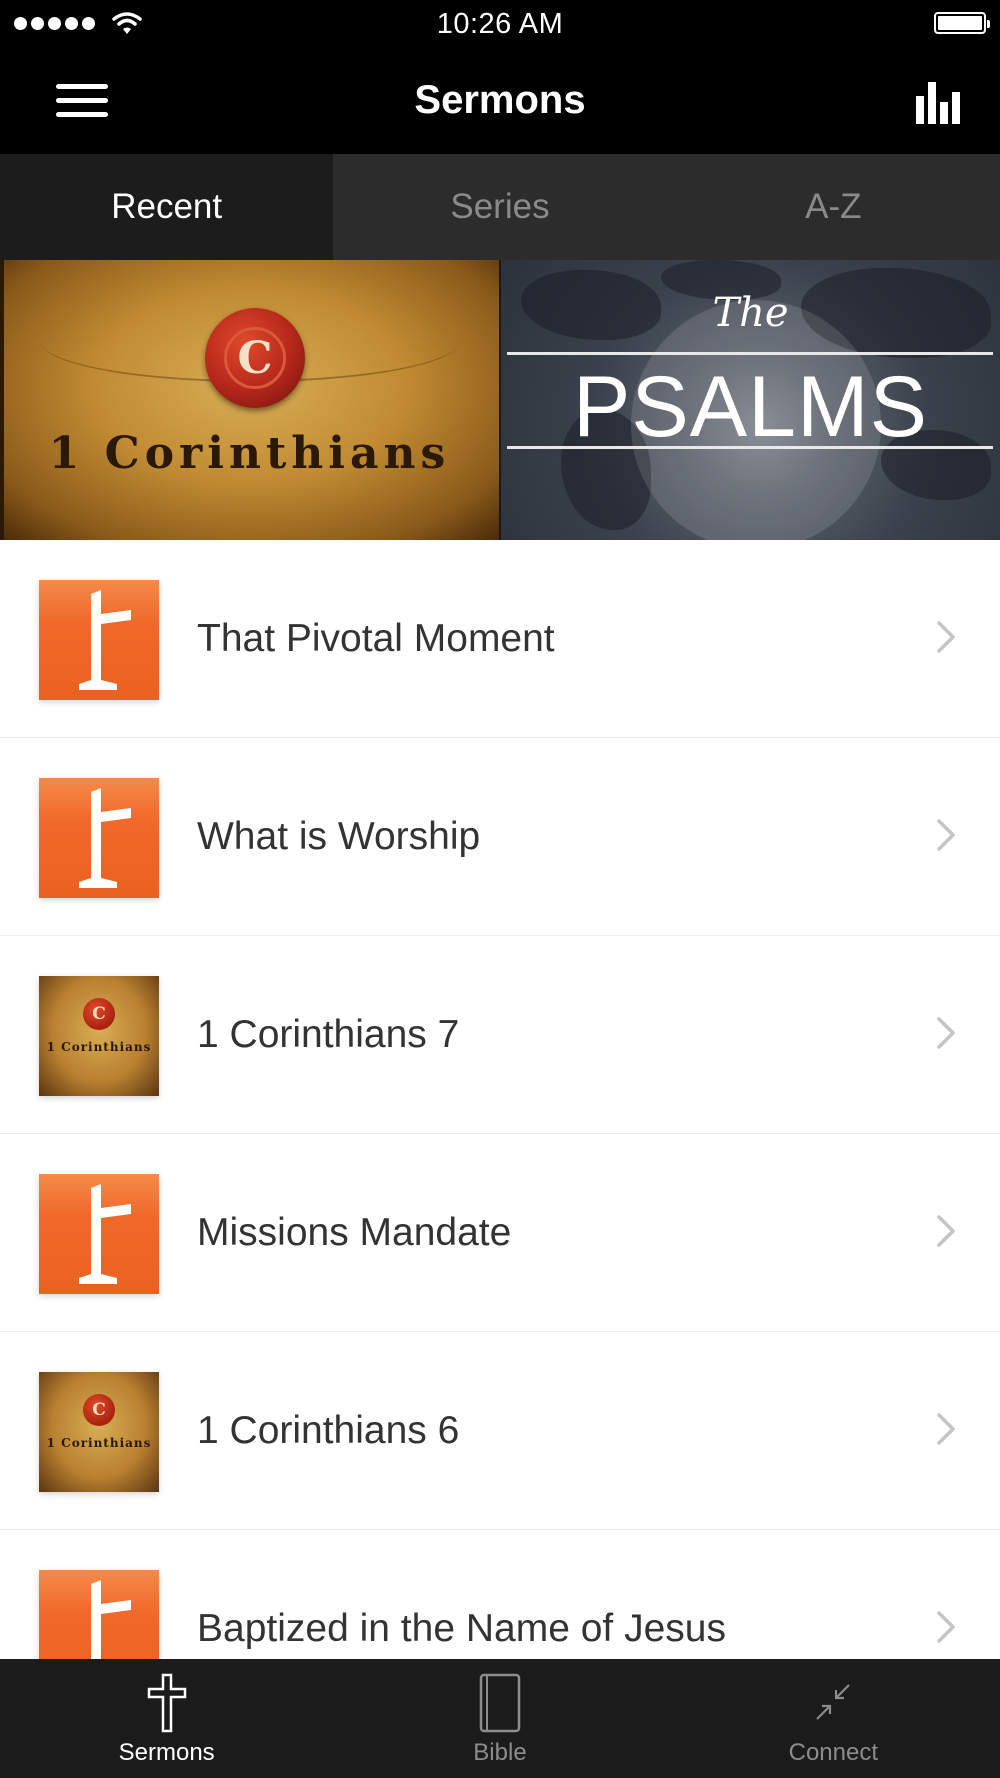 Image resolution: width=1000 pixels, height=1778 pixels. Describe the element at coordinates (328, 1034) in the screenshot. I see `sermon-title: 1 Corinthians 7` at that location.